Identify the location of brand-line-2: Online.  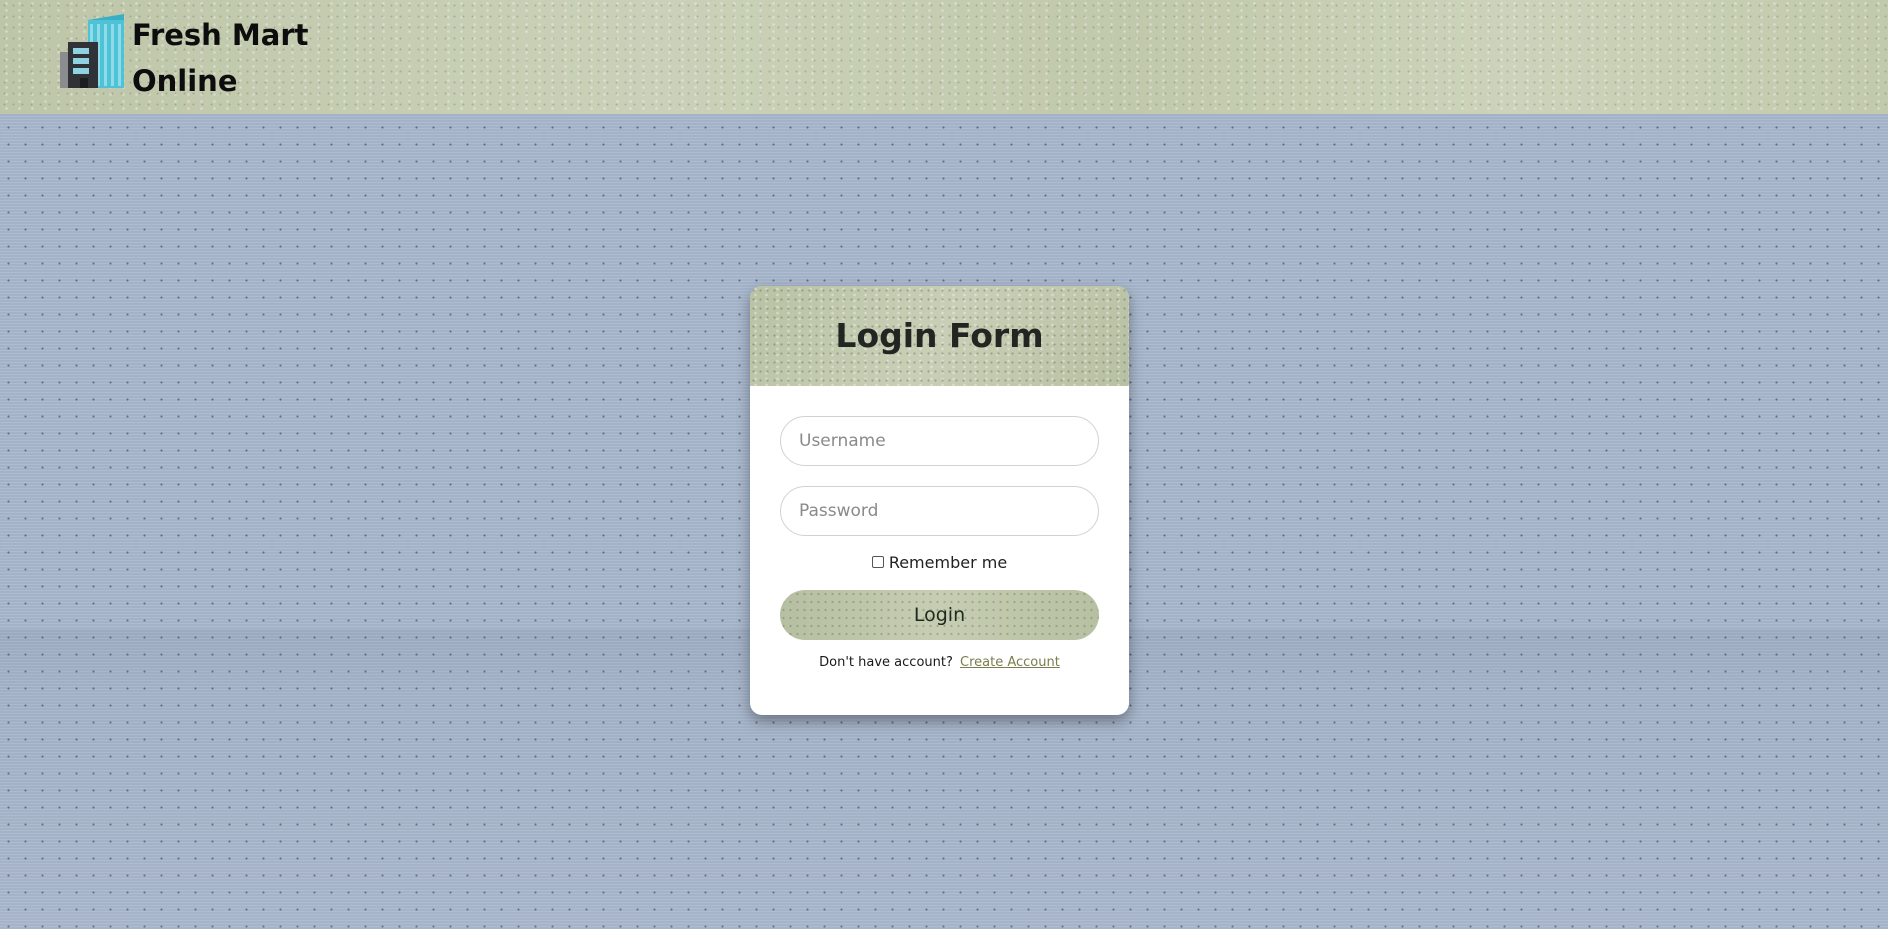
(185, 81).